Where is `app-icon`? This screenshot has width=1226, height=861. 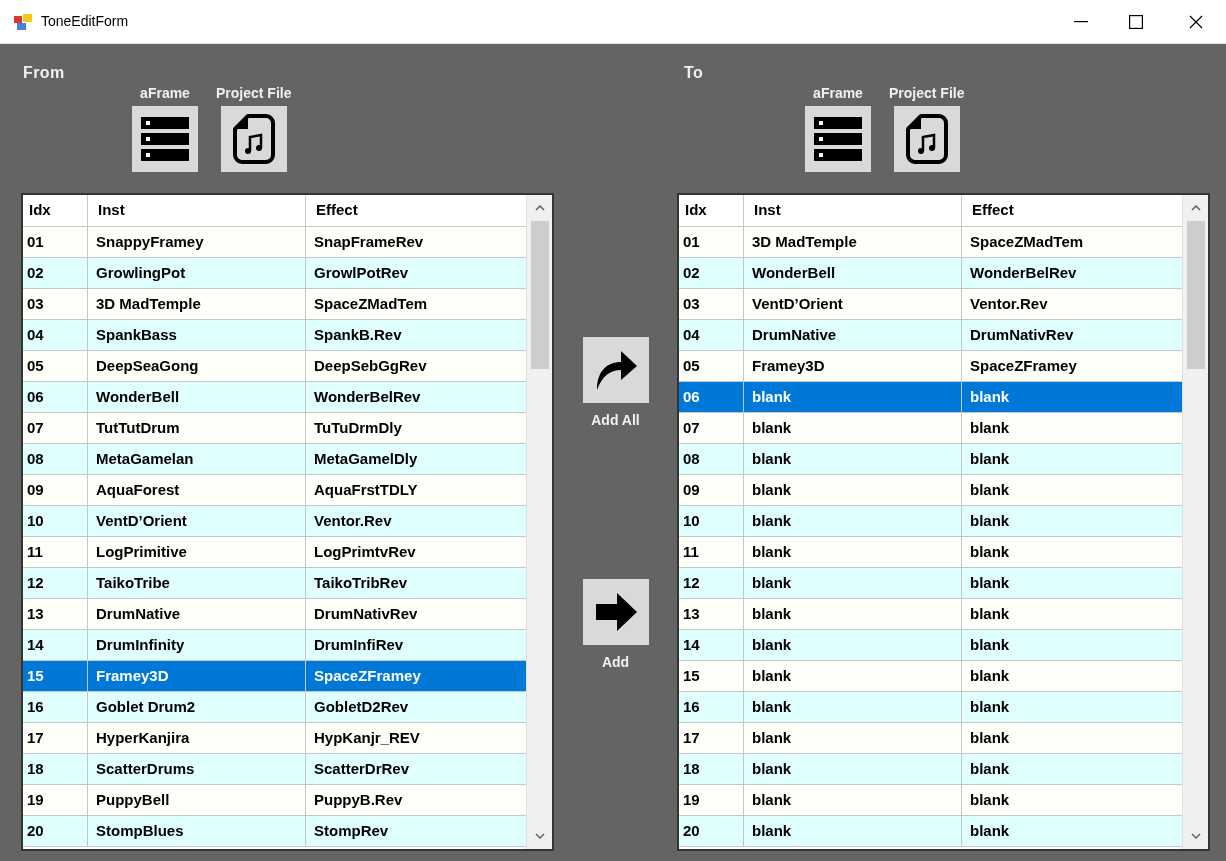 app-icon is located at coordinates (23, 21).